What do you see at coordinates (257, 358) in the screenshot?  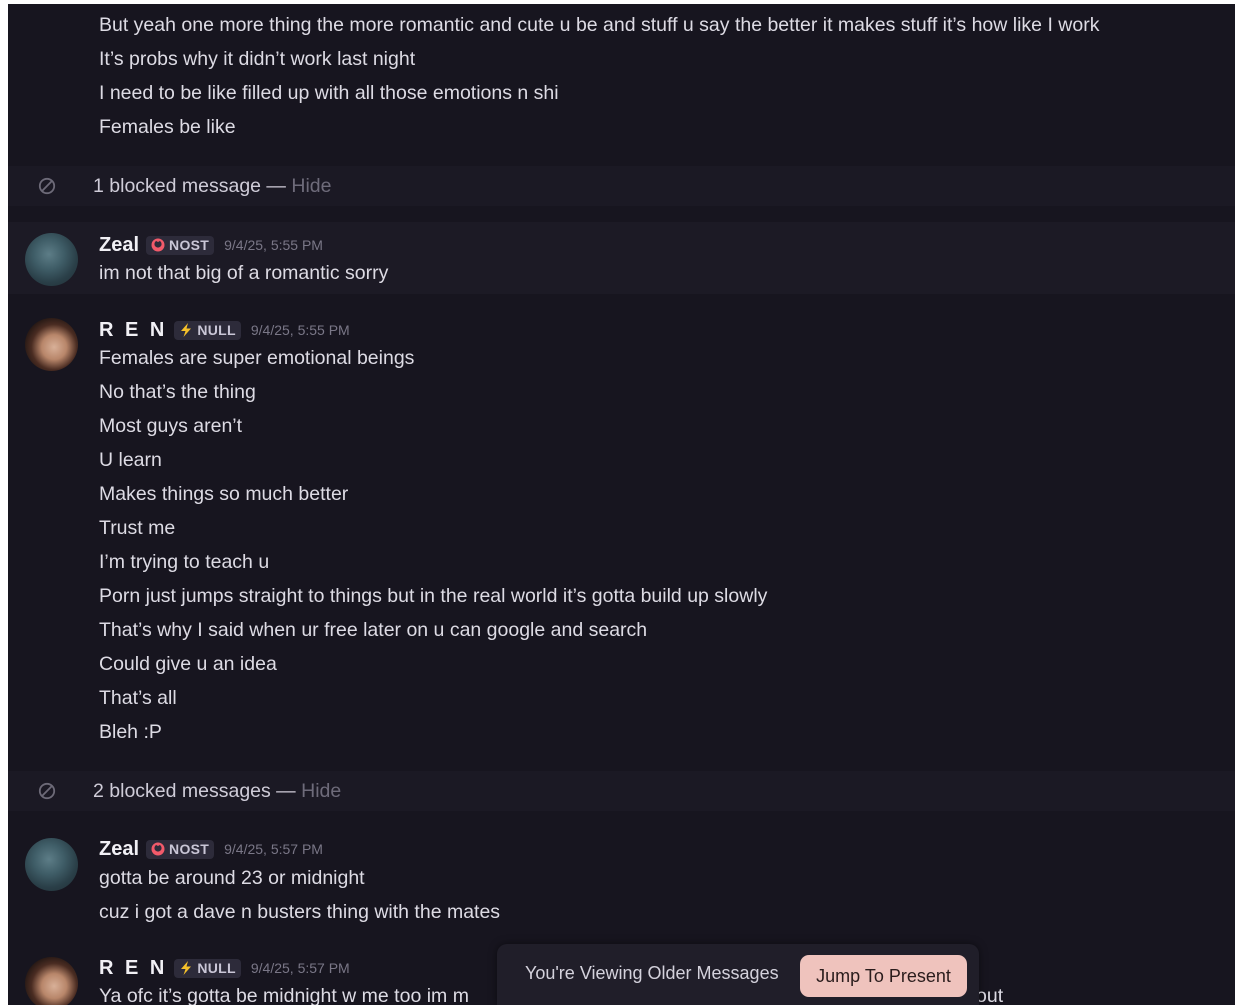 I see `message-line: Females are super emotional beings` at bounding box center [257, 358].